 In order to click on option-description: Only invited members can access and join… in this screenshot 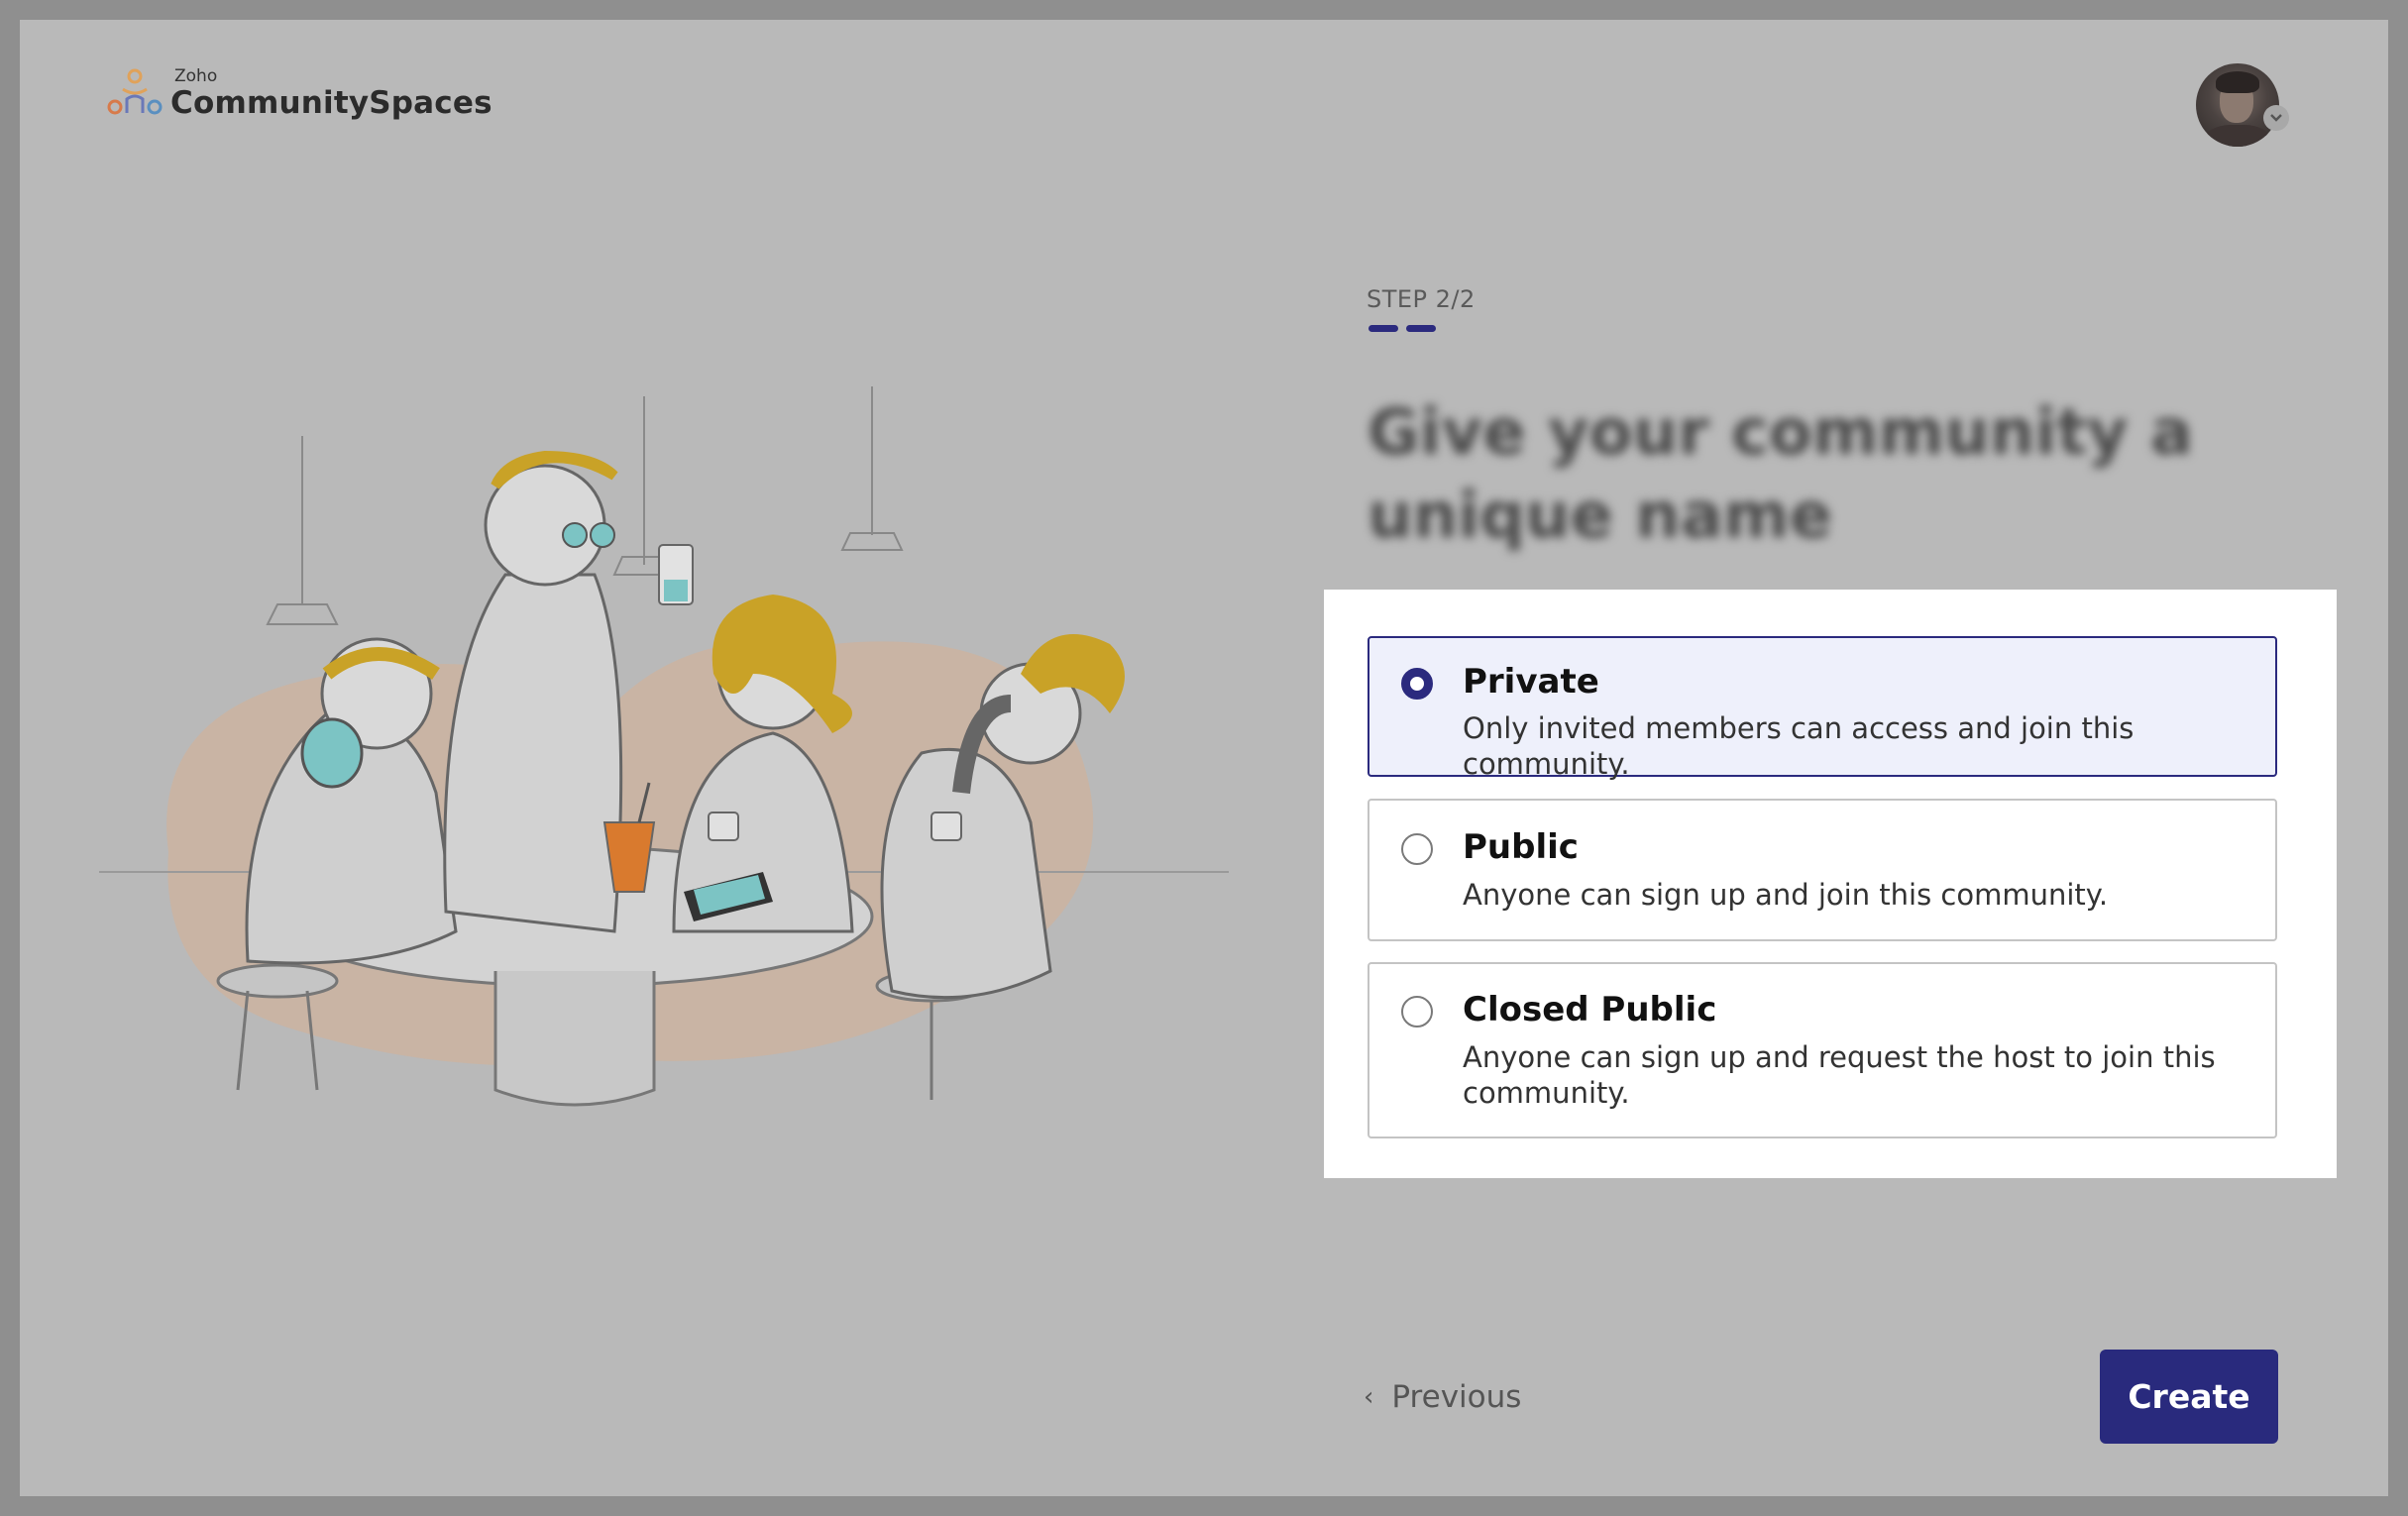, I will do `click(1798, 746)`.